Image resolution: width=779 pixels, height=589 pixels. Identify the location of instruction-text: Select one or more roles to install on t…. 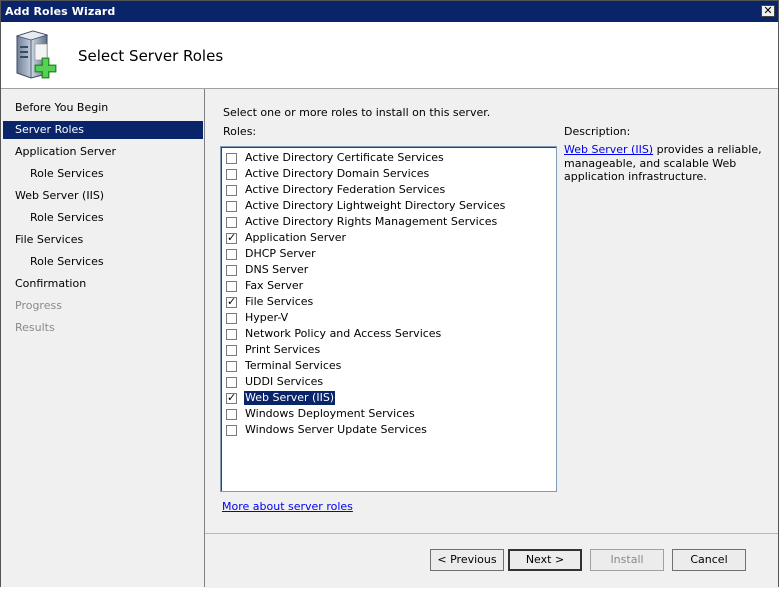
(357, 112).